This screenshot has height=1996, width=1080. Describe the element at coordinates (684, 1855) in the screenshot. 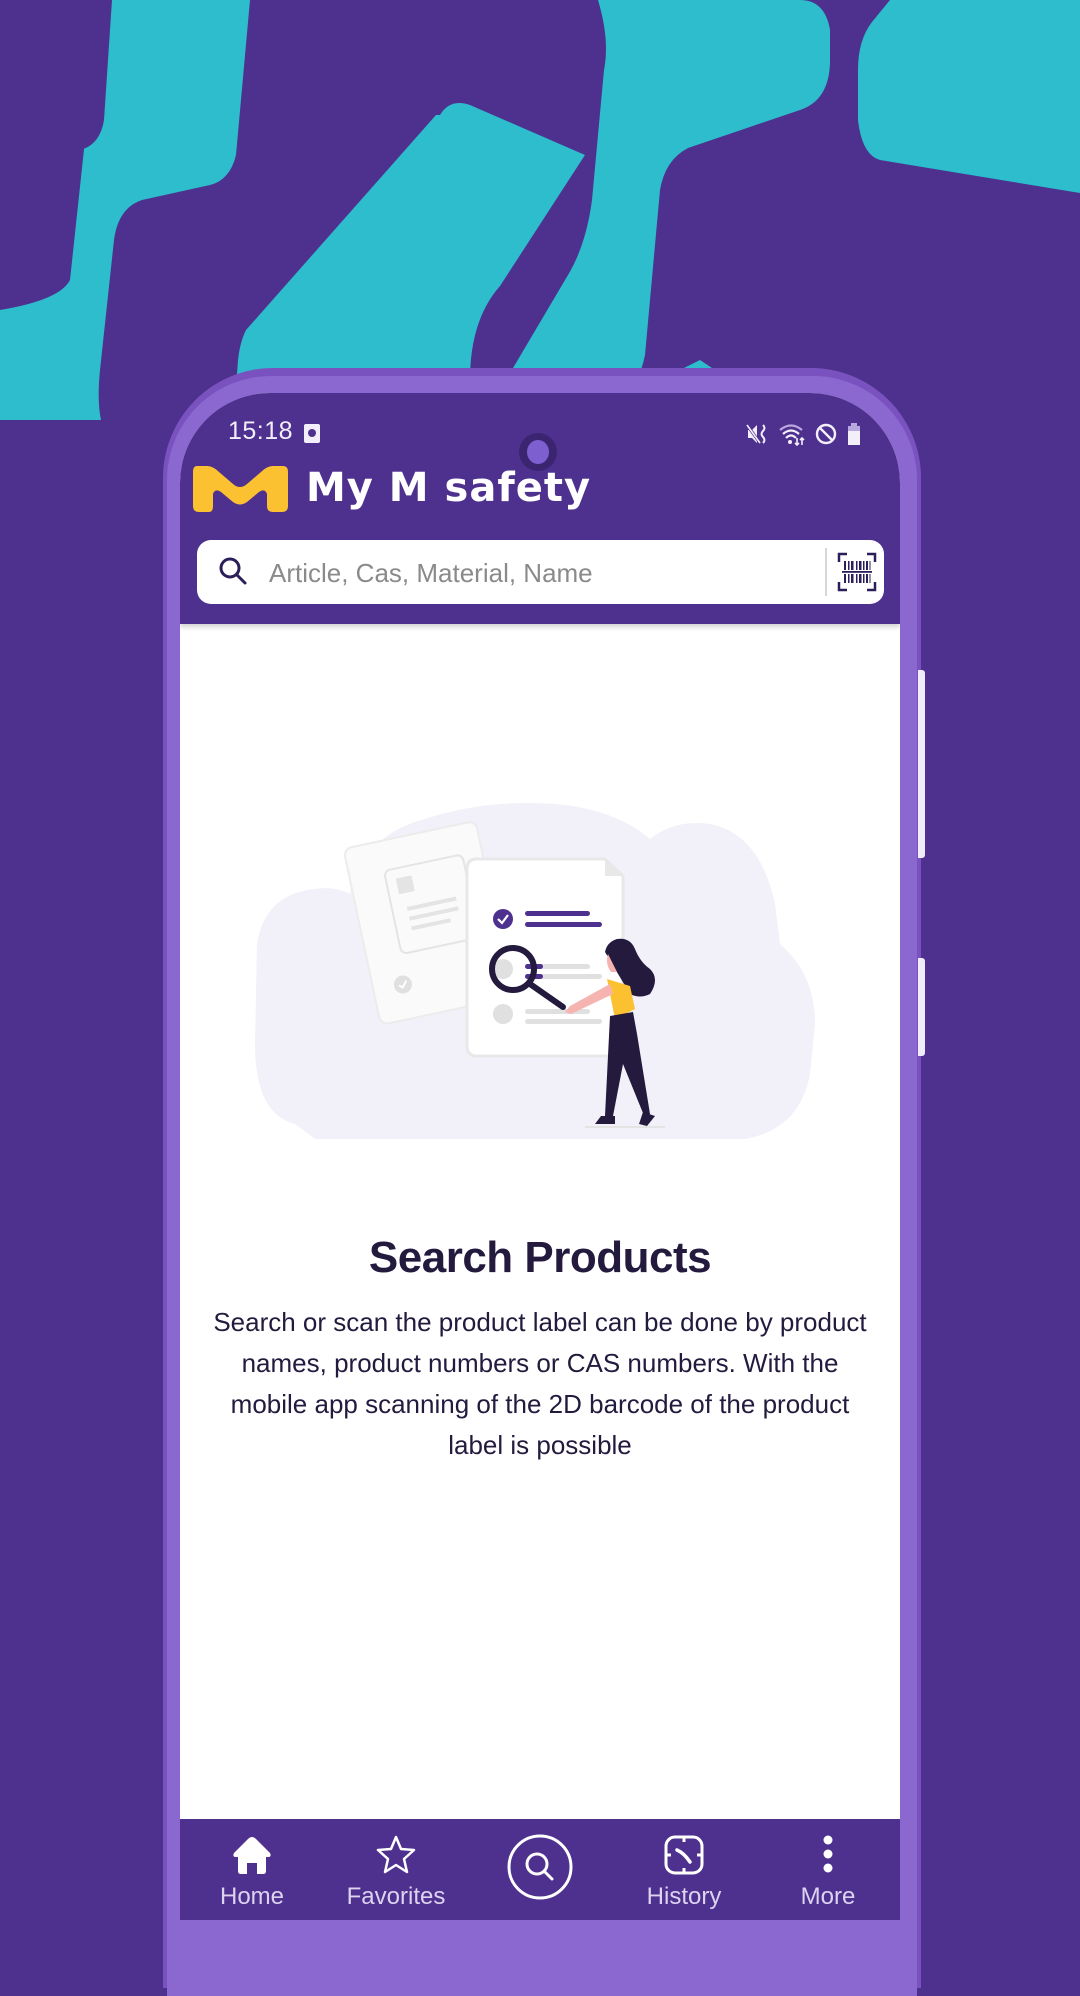

I see `history-icon` at that location.